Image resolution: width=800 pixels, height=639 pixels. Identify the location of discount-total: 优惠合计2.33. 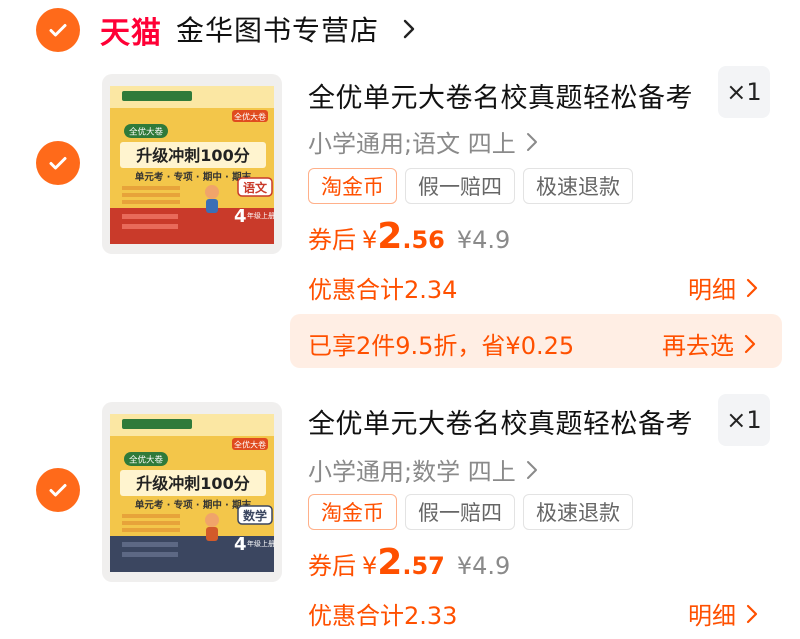
(383, 616).